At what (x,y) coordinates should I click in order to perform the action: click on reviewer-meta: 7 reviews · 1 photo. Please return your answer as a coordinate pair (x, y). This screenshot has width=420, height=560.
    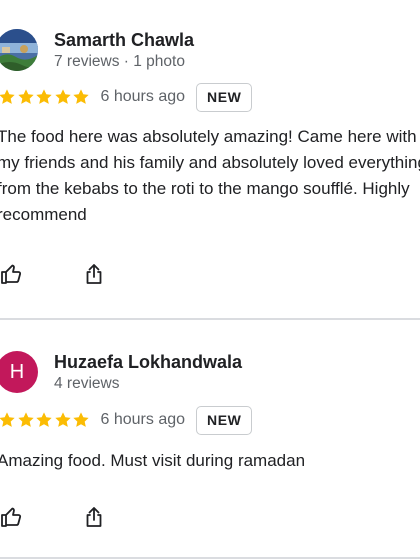
    Looking at the image, I should click on (119, 62).